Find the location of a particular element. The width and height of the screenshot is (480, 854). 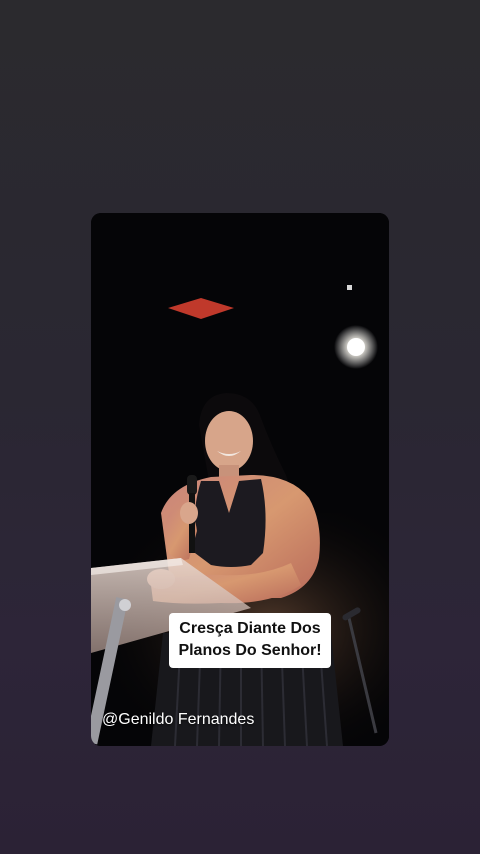

caption-line-1: Cresça Diante Dos is located at coordinates (250, 628).